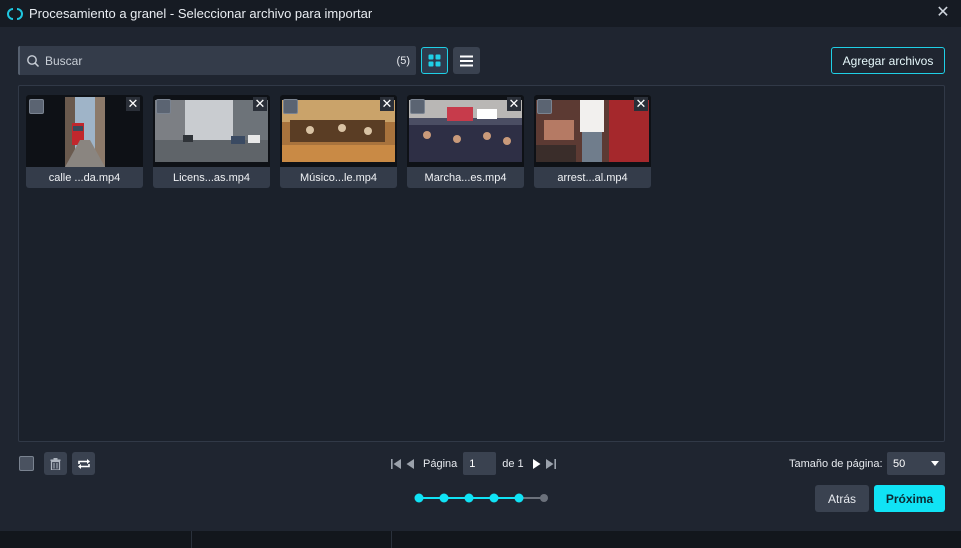 Image resolution: width=961 pixels, height=548 pixels. Describe the element at coordinates (513, 463) in the screenshot. I see `page-total-label: de 1` at that location.